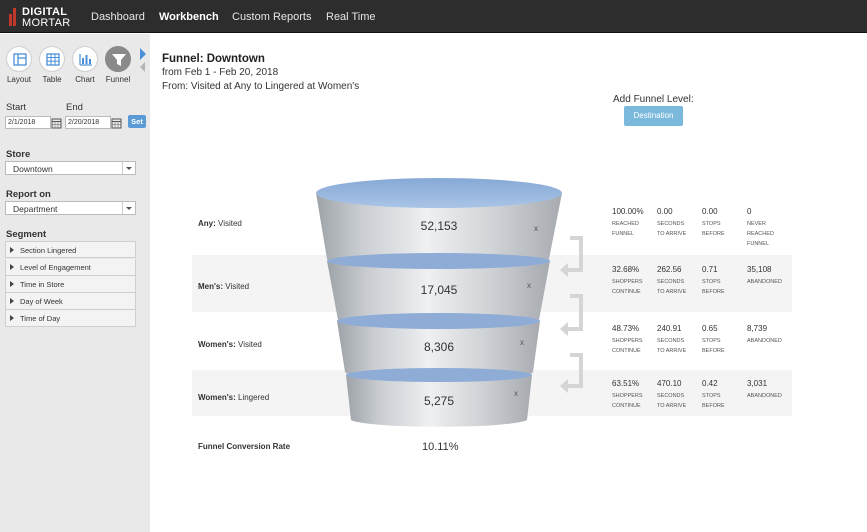 The image size is (867, 532). Describe the element at coordinates (439, 347) in the screenshot. I see `level-value-womens-visited: 8,306` at that location.